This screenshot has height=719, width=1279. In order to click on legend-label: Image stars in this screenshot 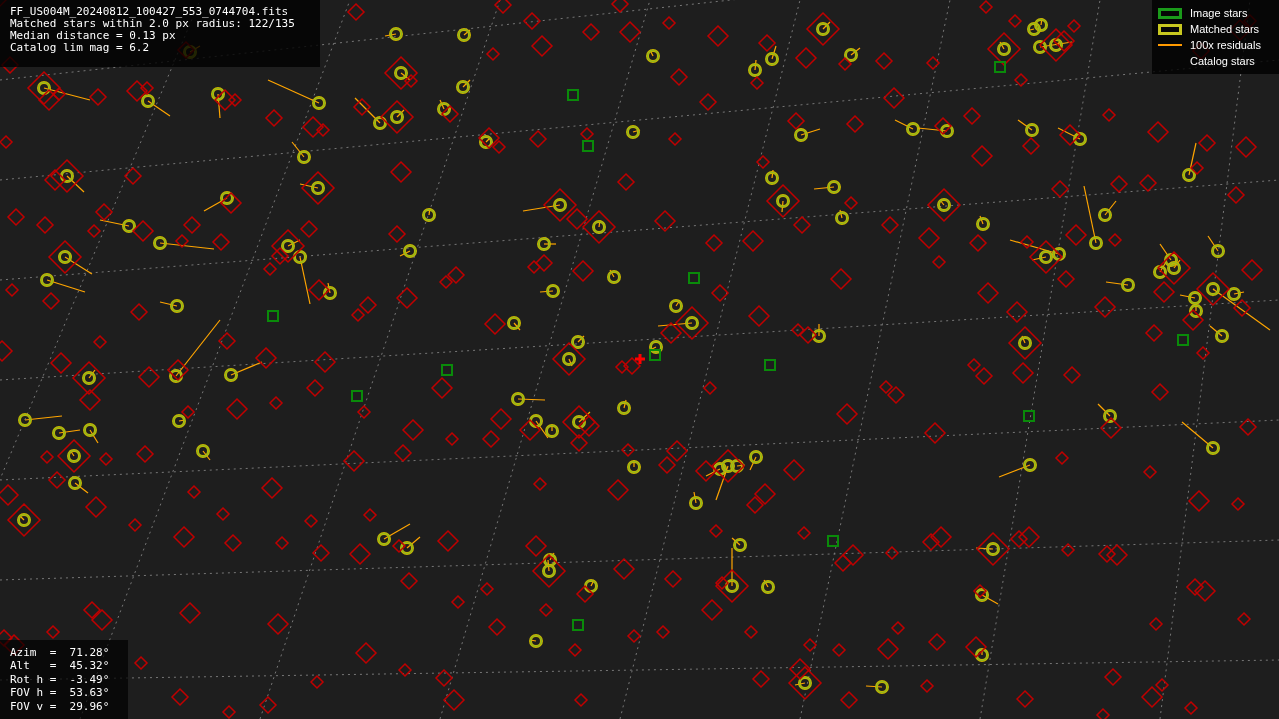, I will do `click(1219, 13)`.